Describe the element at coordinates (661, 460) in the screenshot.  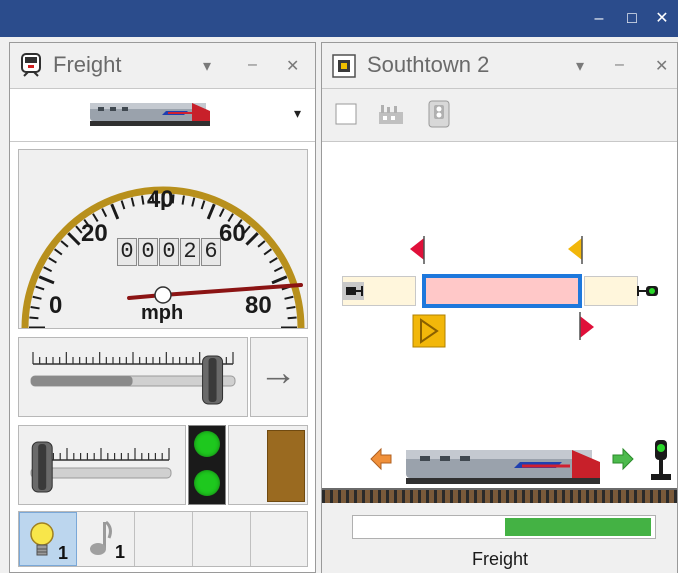
I see `ground-signal-icon` at that location.